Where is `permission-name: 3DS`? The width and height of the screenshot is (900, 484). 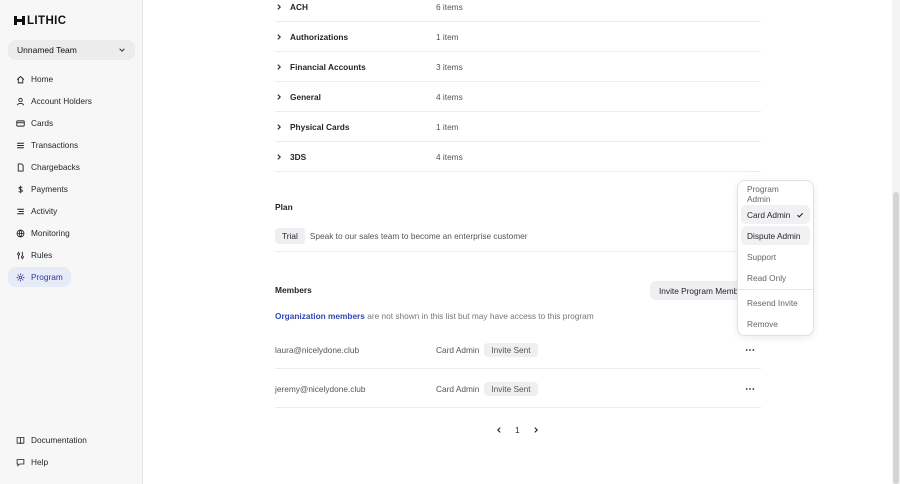
permission-name: 3DS is located at coordinates (298, 156).